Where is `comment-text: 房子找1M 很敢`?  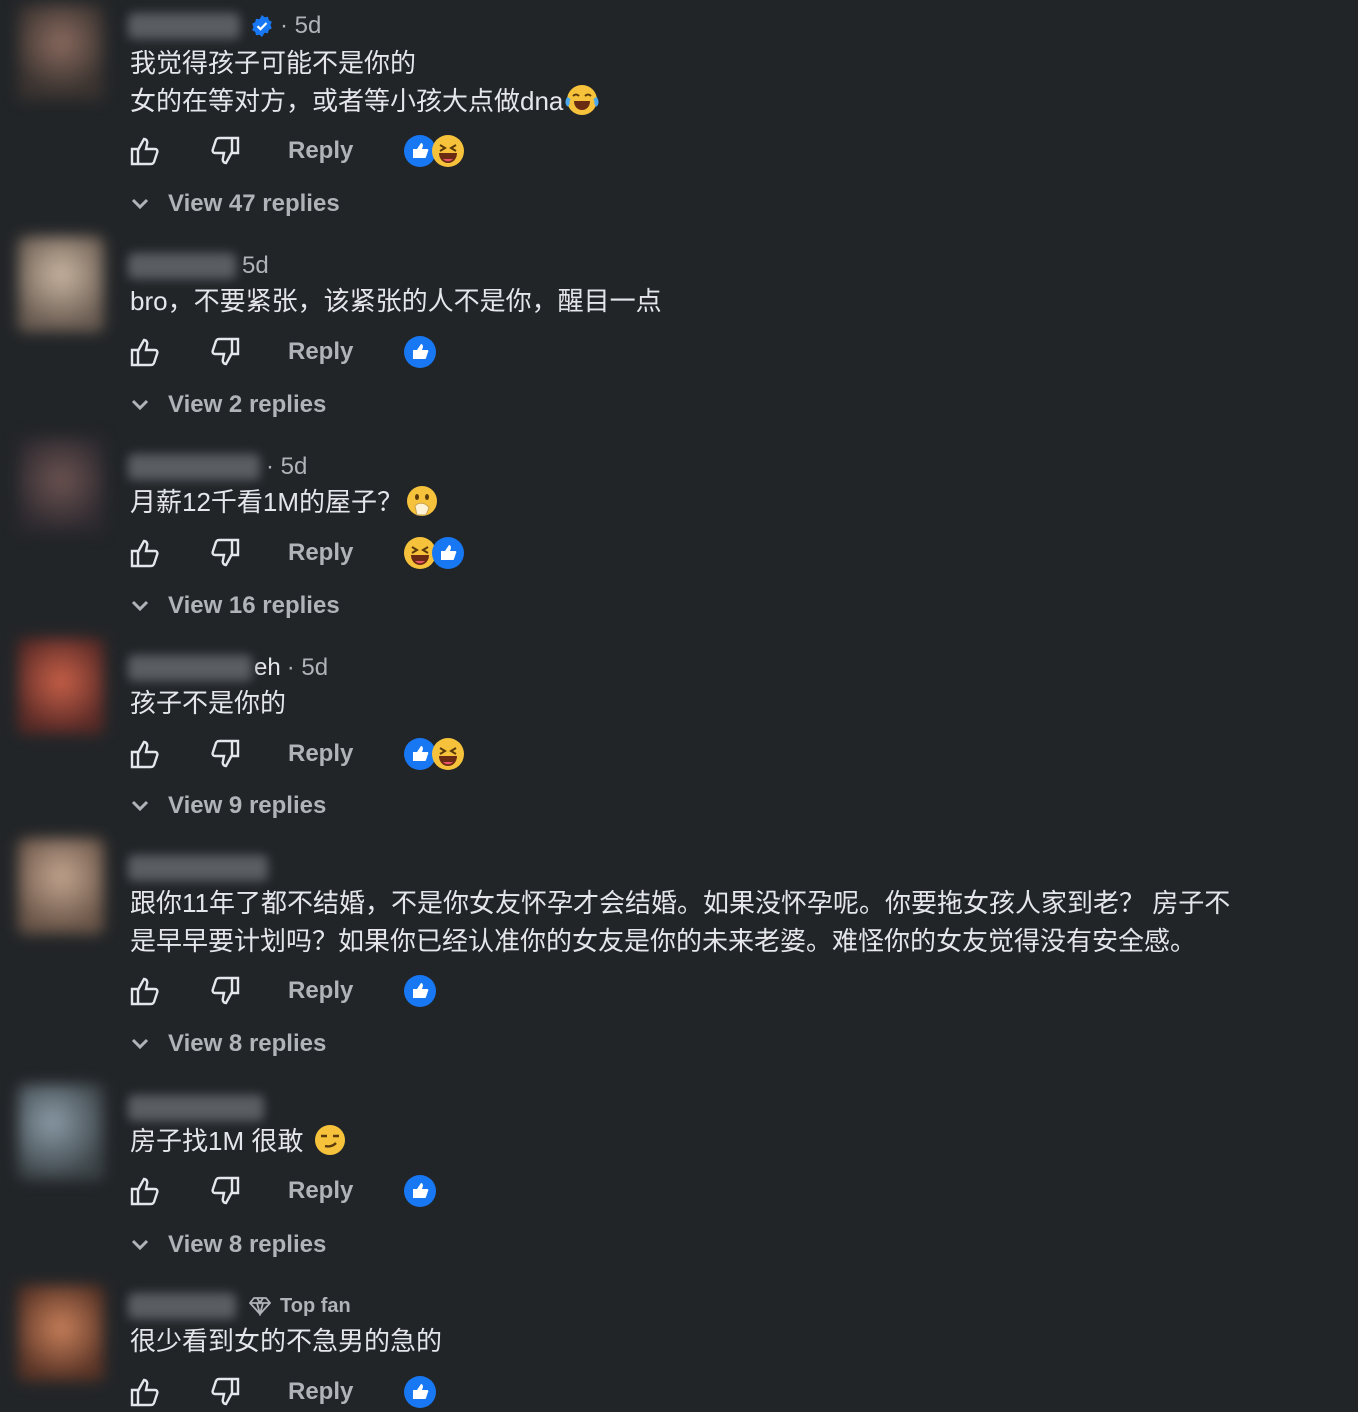 comment-text: 房子找1M 很敢 is located at coordinates (730, 1141).